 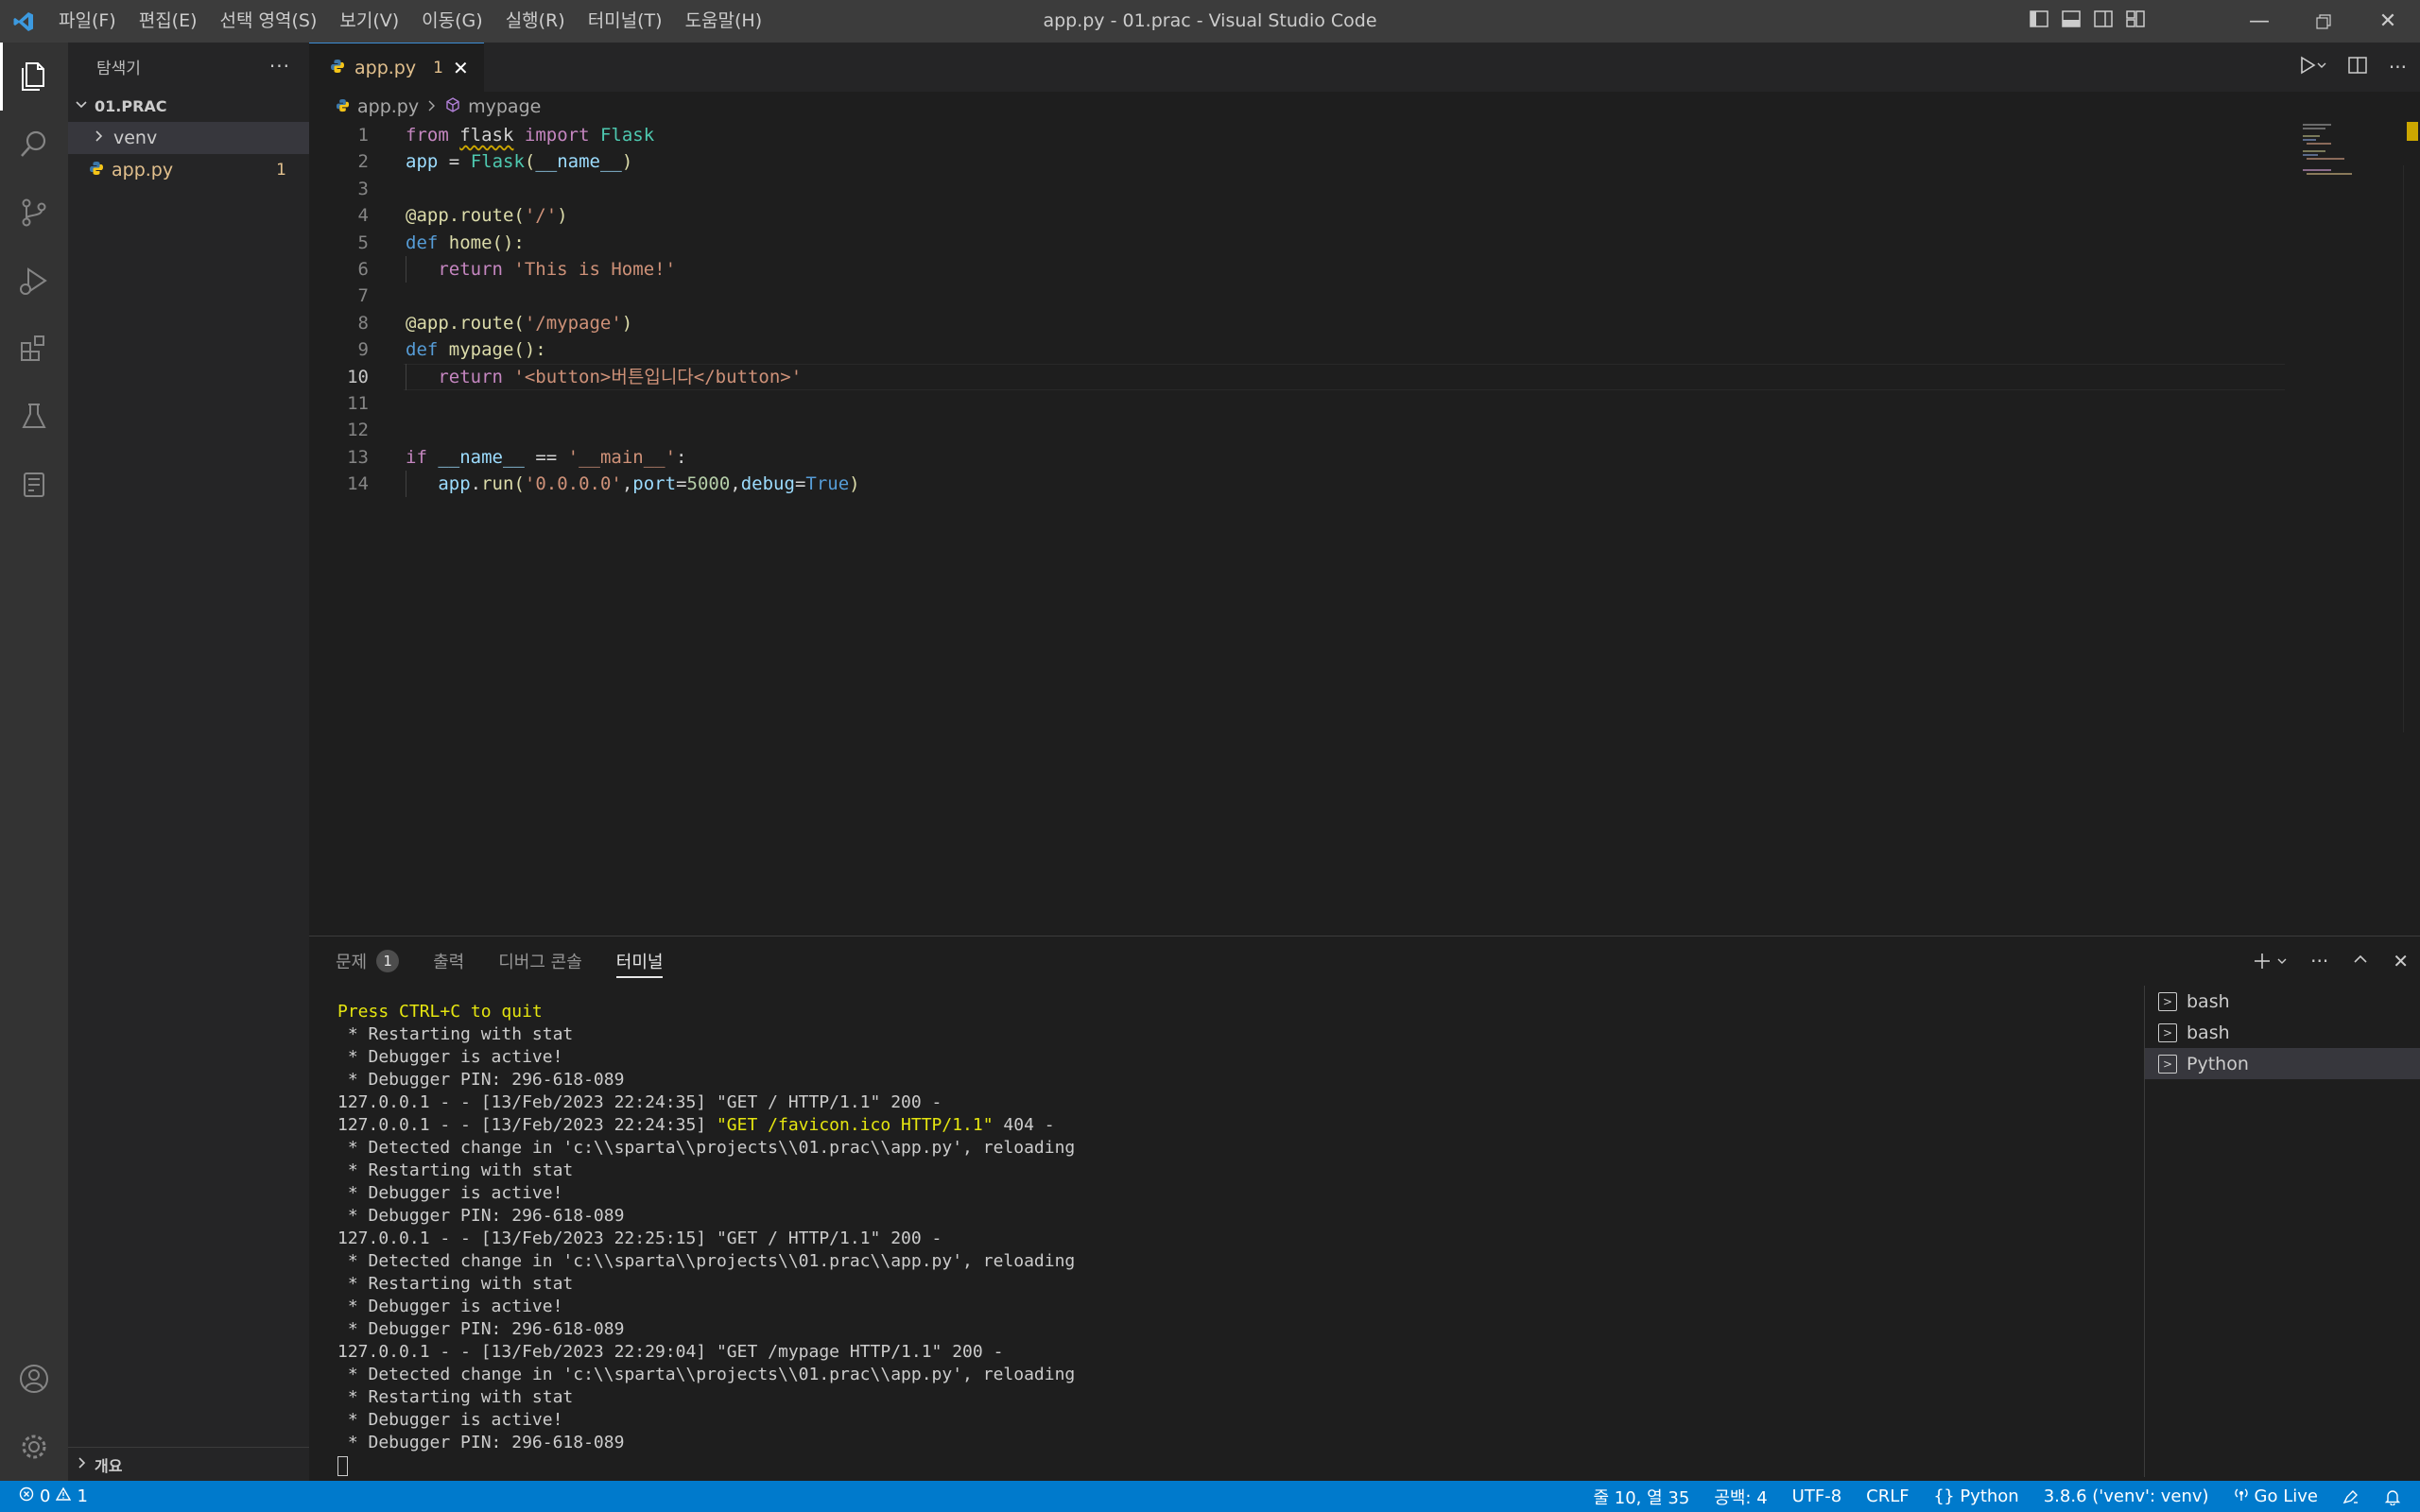 I want to click on extensions-icon, so click(x=34, y=349).